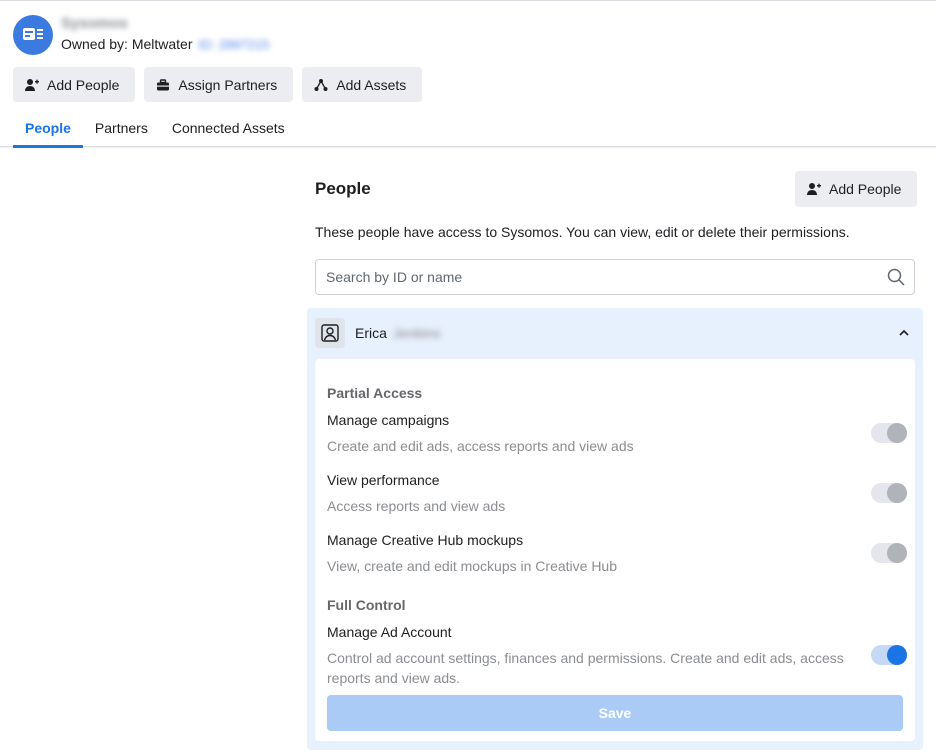 The width and height of the screenshot is (936, 754). I want to click on account-id: ID: 2897215, so click(234, 44).